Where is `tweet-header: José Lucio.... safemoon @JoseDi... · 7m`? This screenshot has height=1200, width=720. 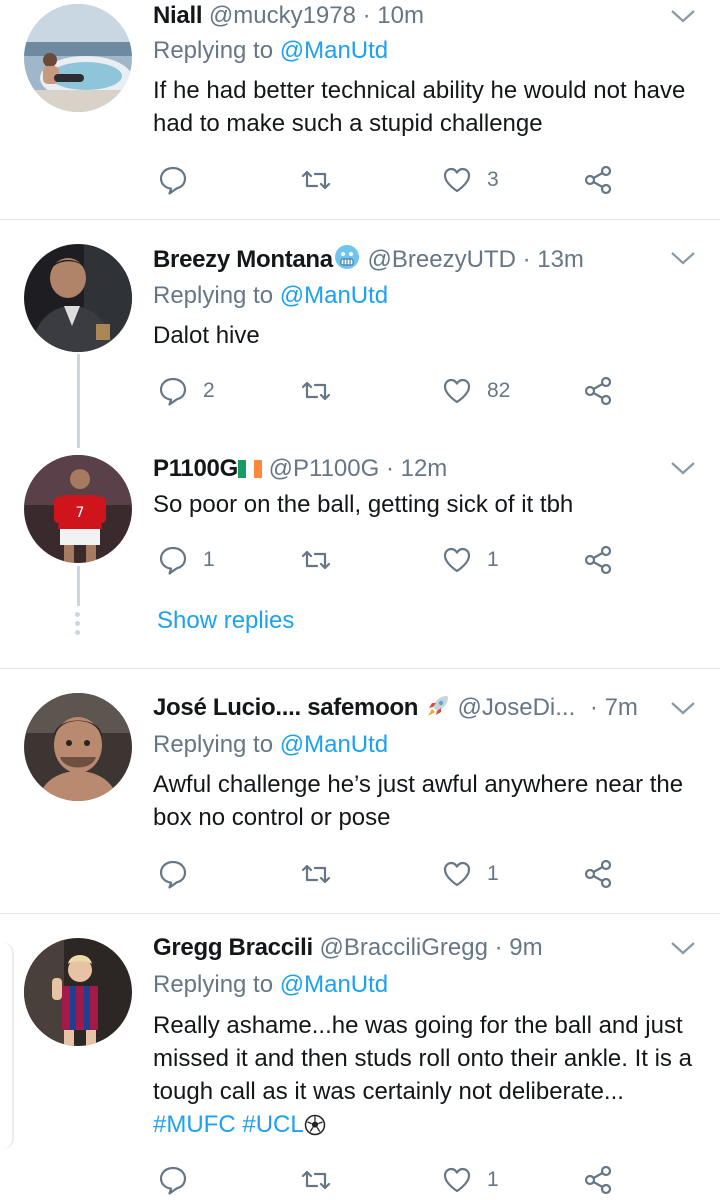 tweet-header: José Lucio.... safemoon @JoseDi... · 7m is located at coordinates (395, 710).